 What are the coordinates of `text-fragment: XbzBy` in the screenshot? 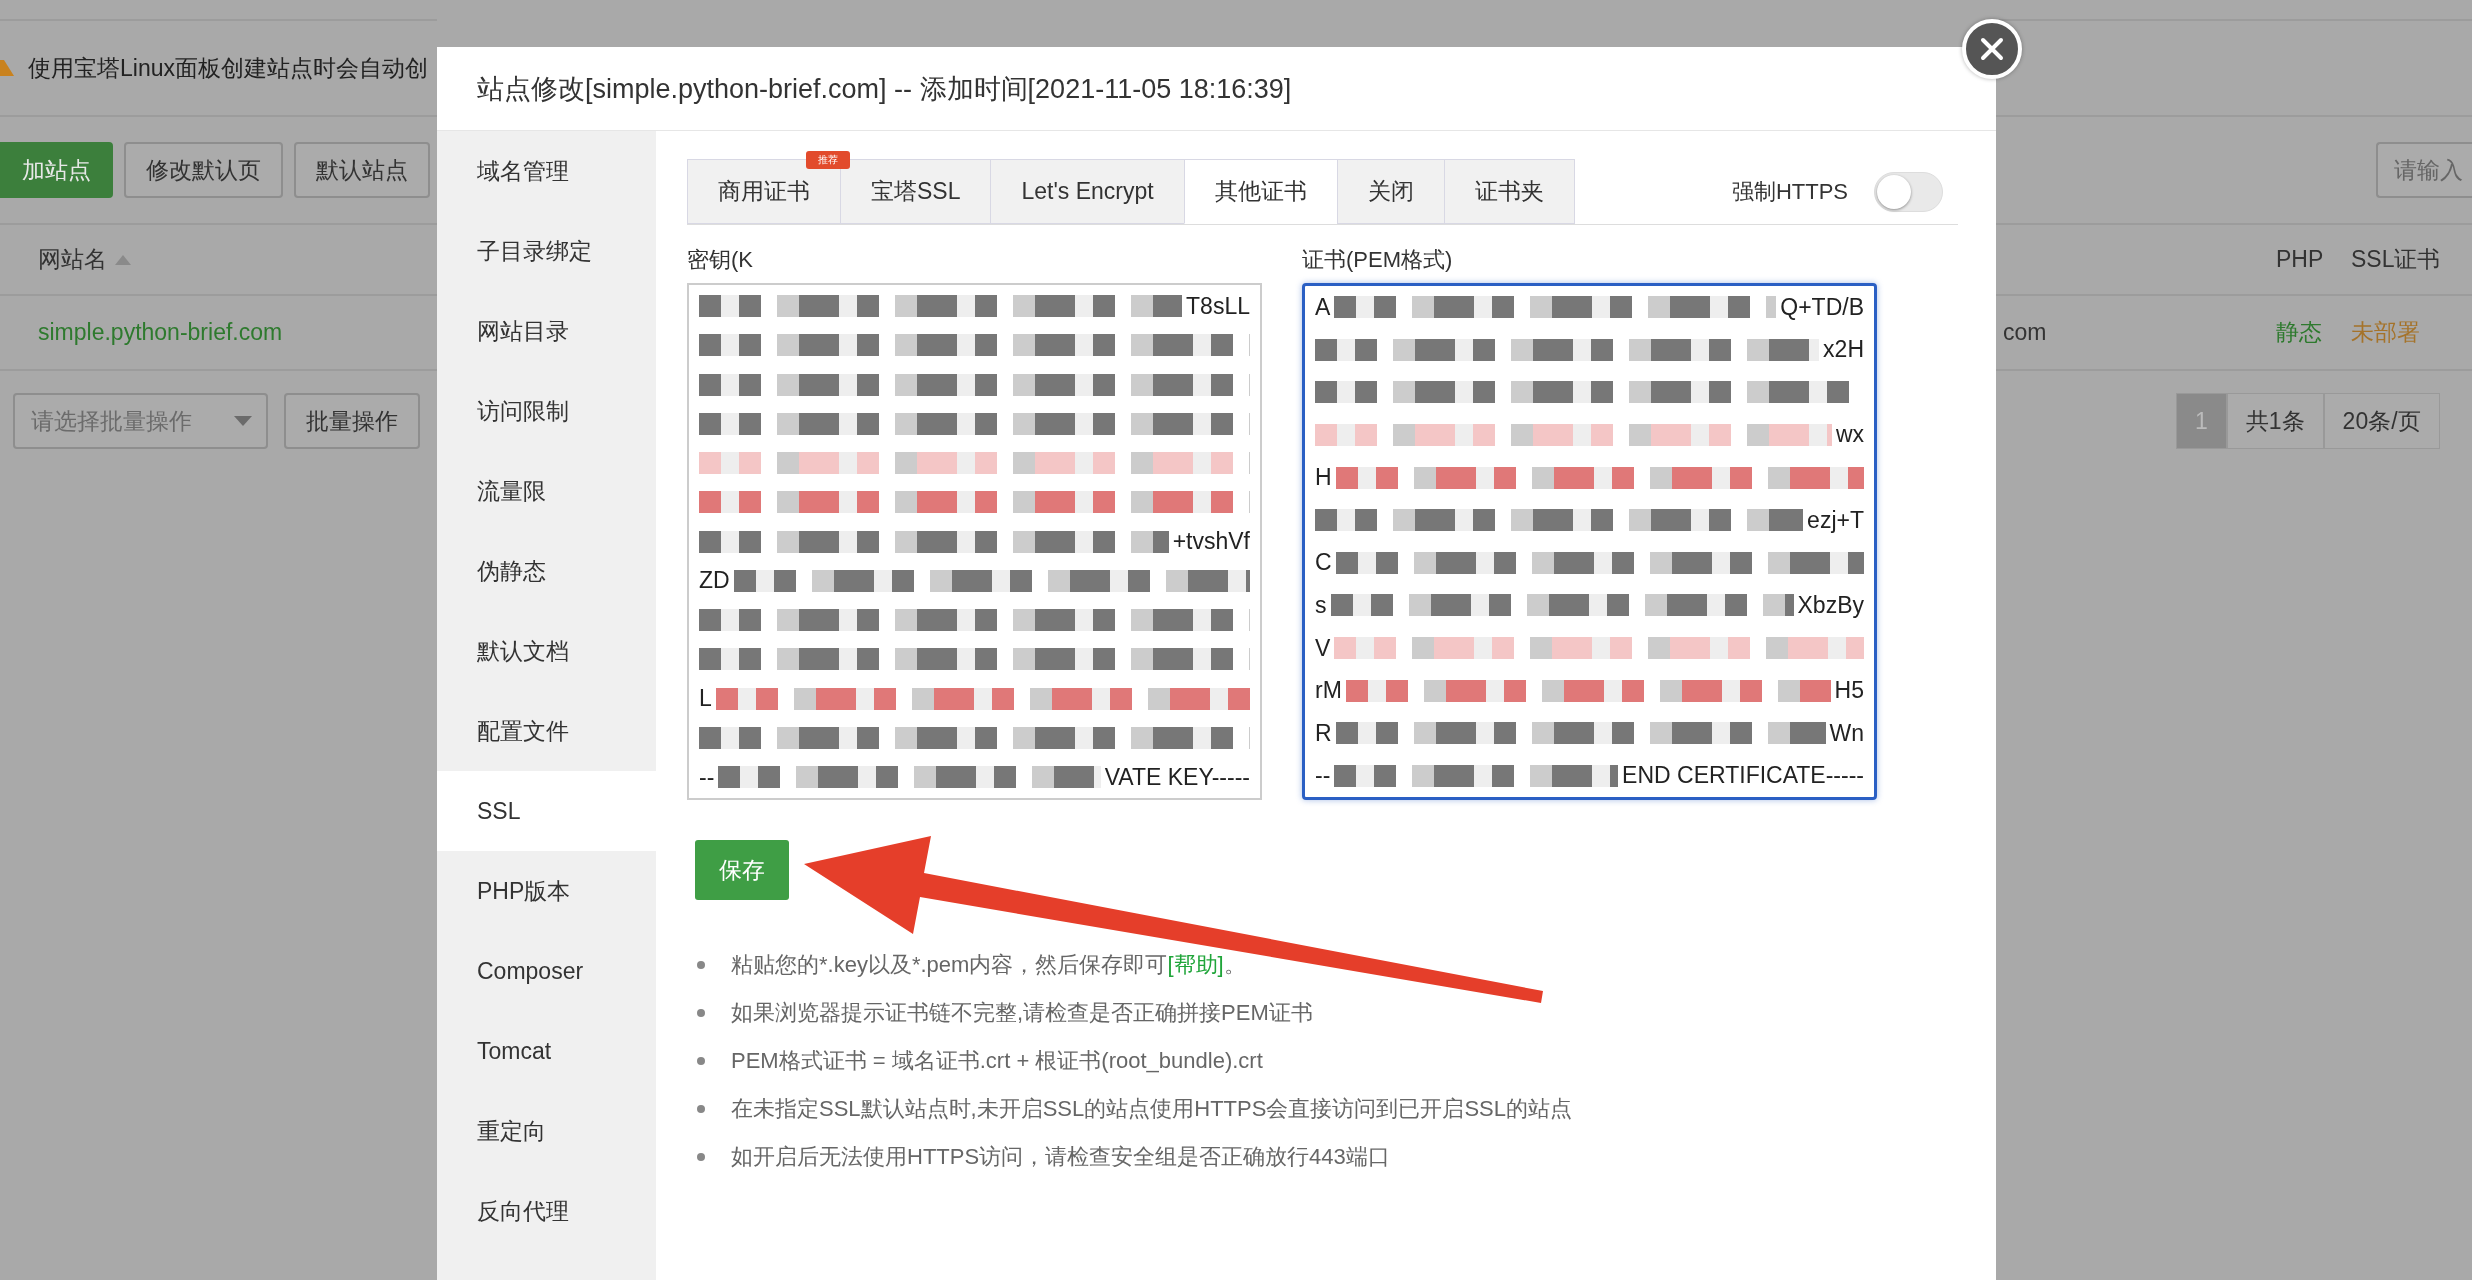 It's located at (1830, 605).